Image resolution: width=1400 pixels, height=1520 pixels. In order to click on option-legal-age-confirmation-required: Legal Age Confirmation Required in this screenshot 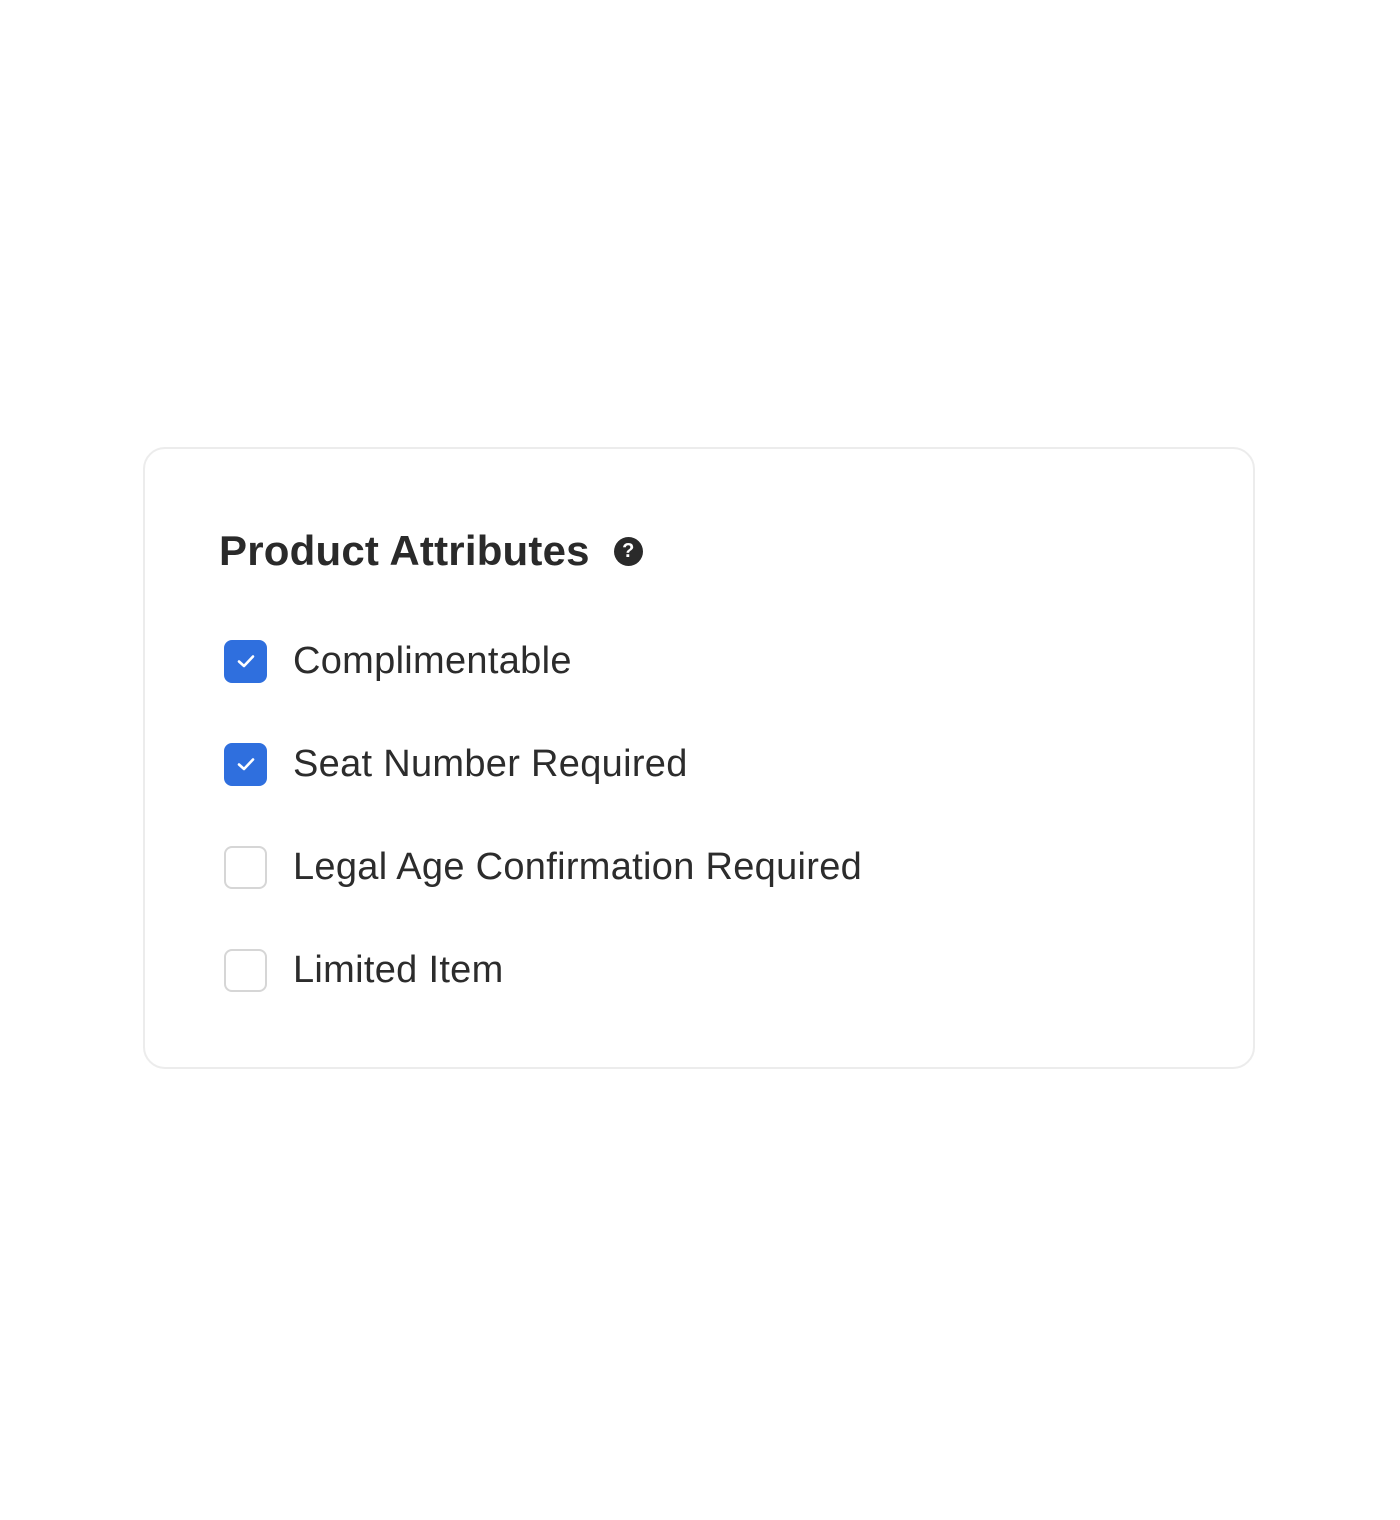, I will do `click(543, 867)`.